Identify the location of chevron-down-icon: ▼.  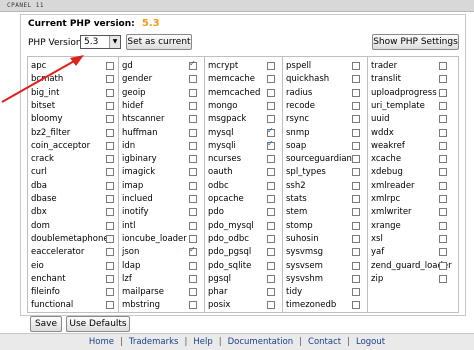
(114, 42).